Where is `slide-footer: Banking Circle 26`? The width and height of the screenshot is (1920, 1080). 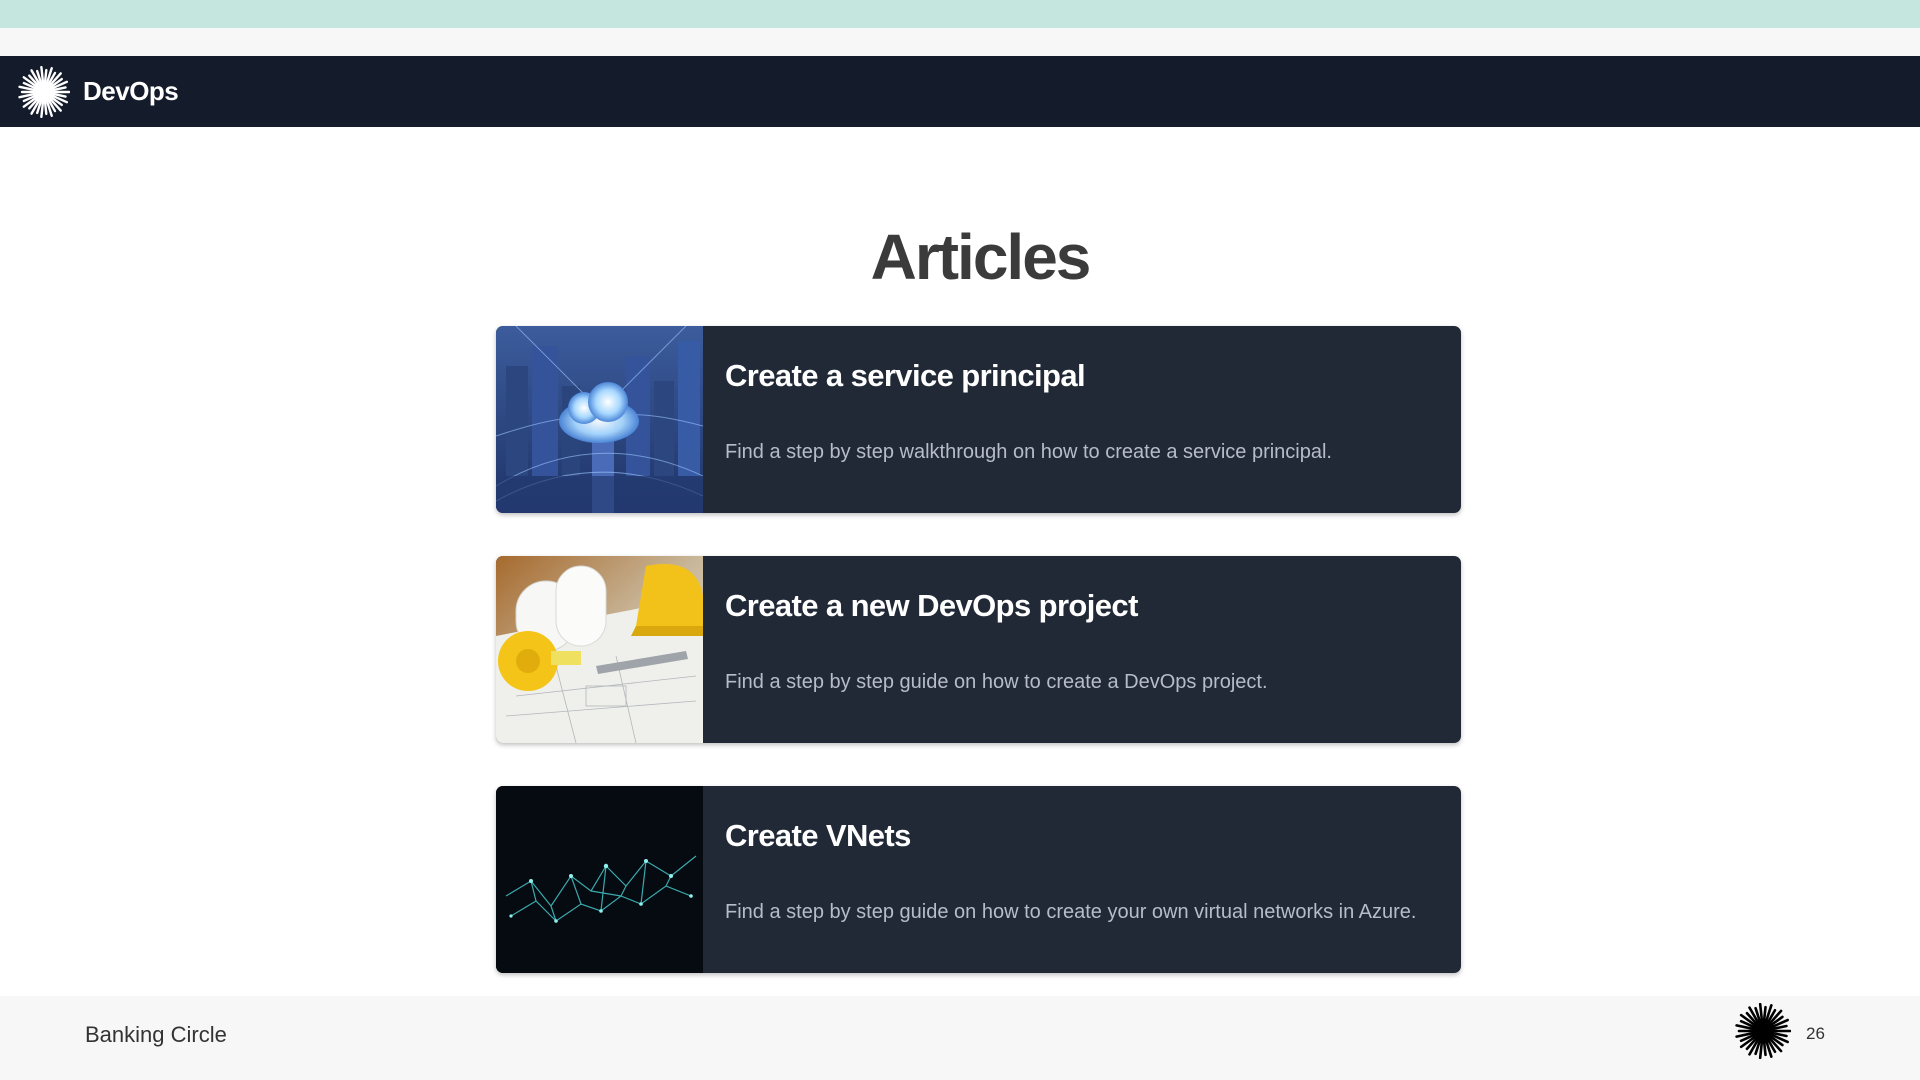
slide-footer: Banking Circle 26 is located at coordinates (960, 1038).